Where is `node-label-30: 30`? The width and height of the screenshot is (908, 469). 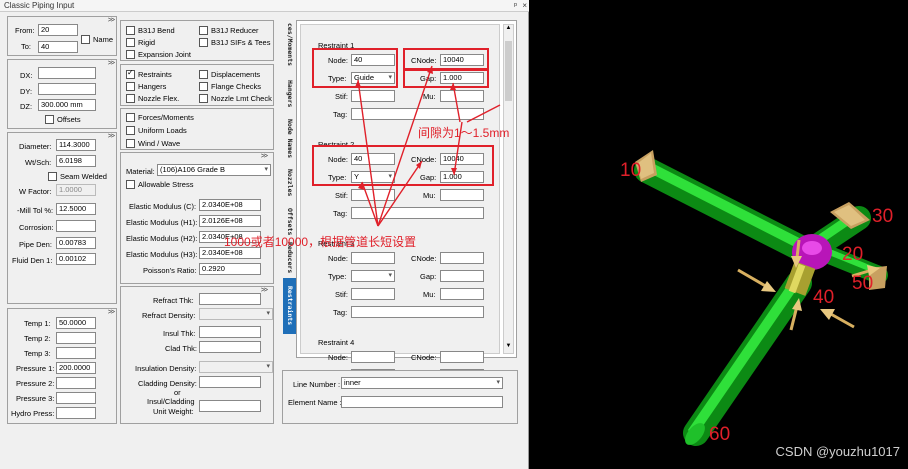 node-label-30: 30 is located at coordinates (883, 216).